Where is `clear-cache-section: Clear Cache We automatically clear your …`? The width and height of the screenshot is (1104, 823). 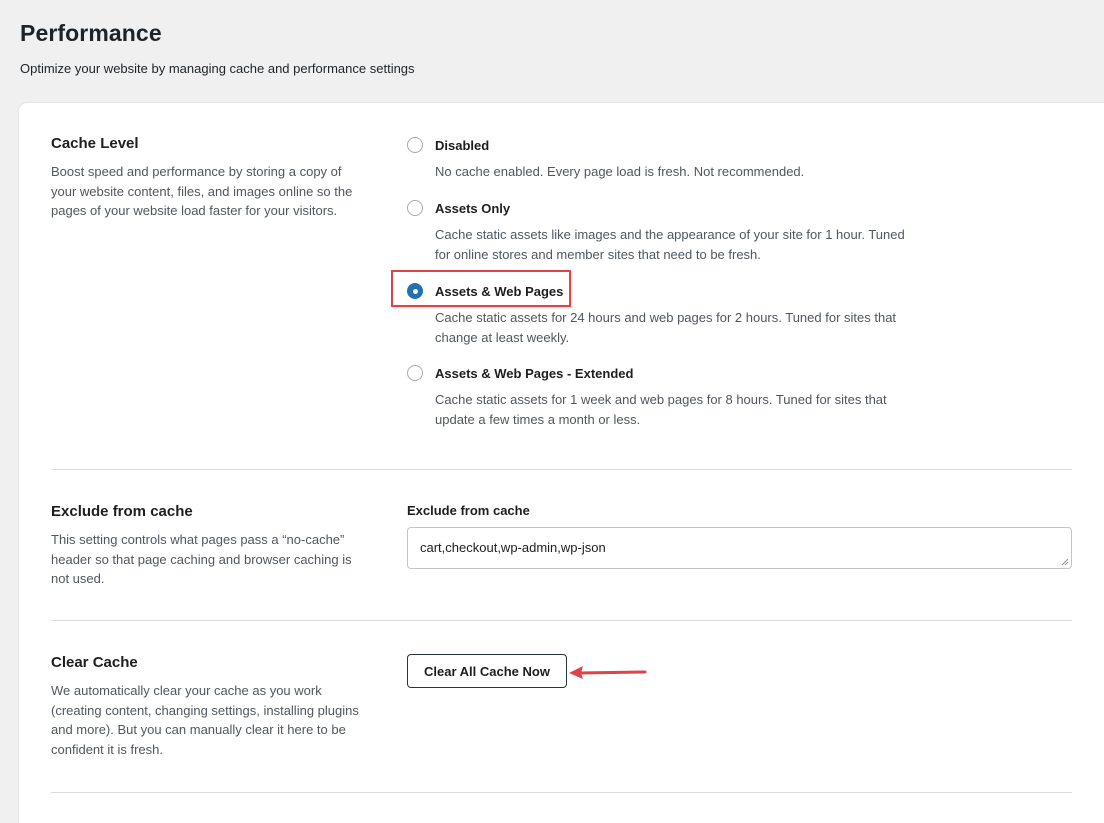 clear-cache-section: Clear Cache We automatically clear your … is located at coordinates (561, 714).